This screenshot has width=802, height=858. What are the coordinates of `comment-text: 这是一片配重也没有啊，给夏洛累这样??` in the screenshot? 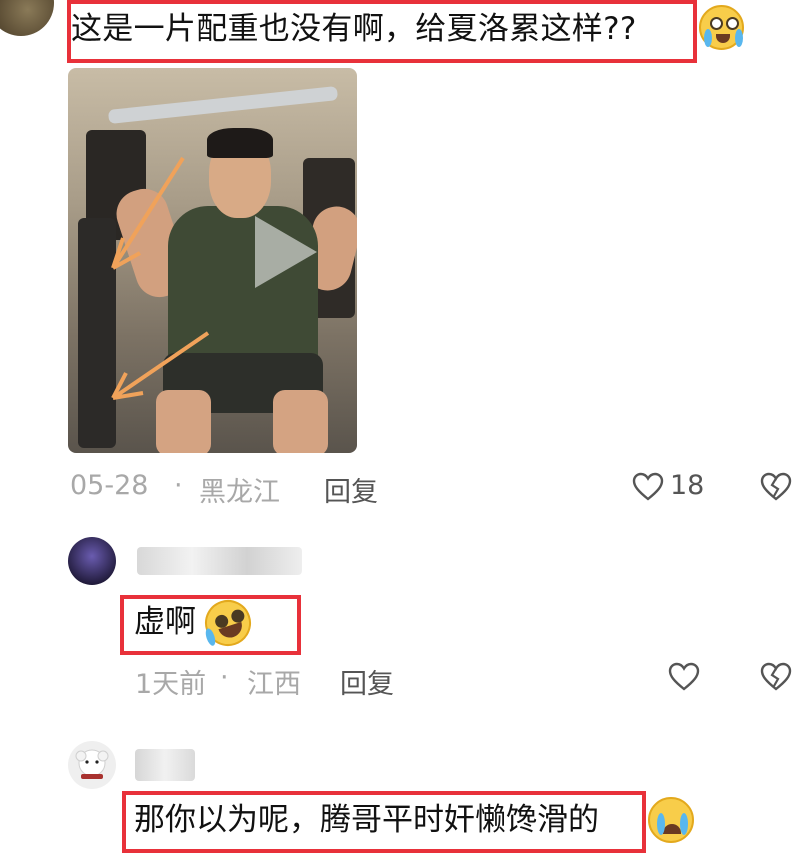 It's located at (354, 29).